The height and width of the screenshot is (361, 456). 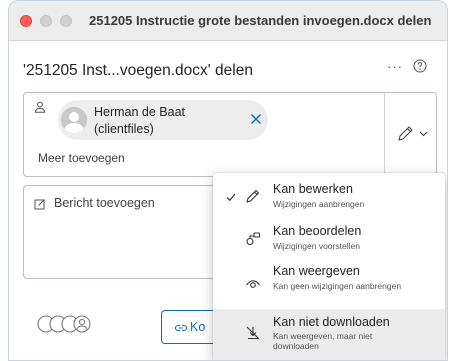 What do you see at coordinates (331, 322) in the screenshot?
I see `menu-item-title: Kan niet downloaden` at bounding box center [331, 322].